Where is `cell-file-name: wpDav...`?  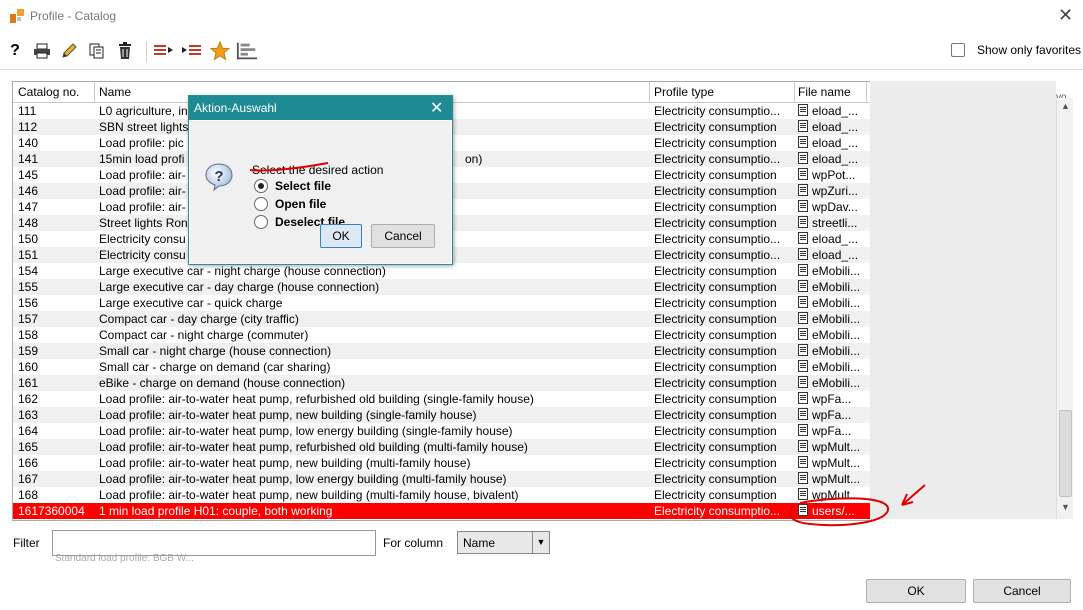
cell-file-name: wpDav... is located at coordinates (834, 207).